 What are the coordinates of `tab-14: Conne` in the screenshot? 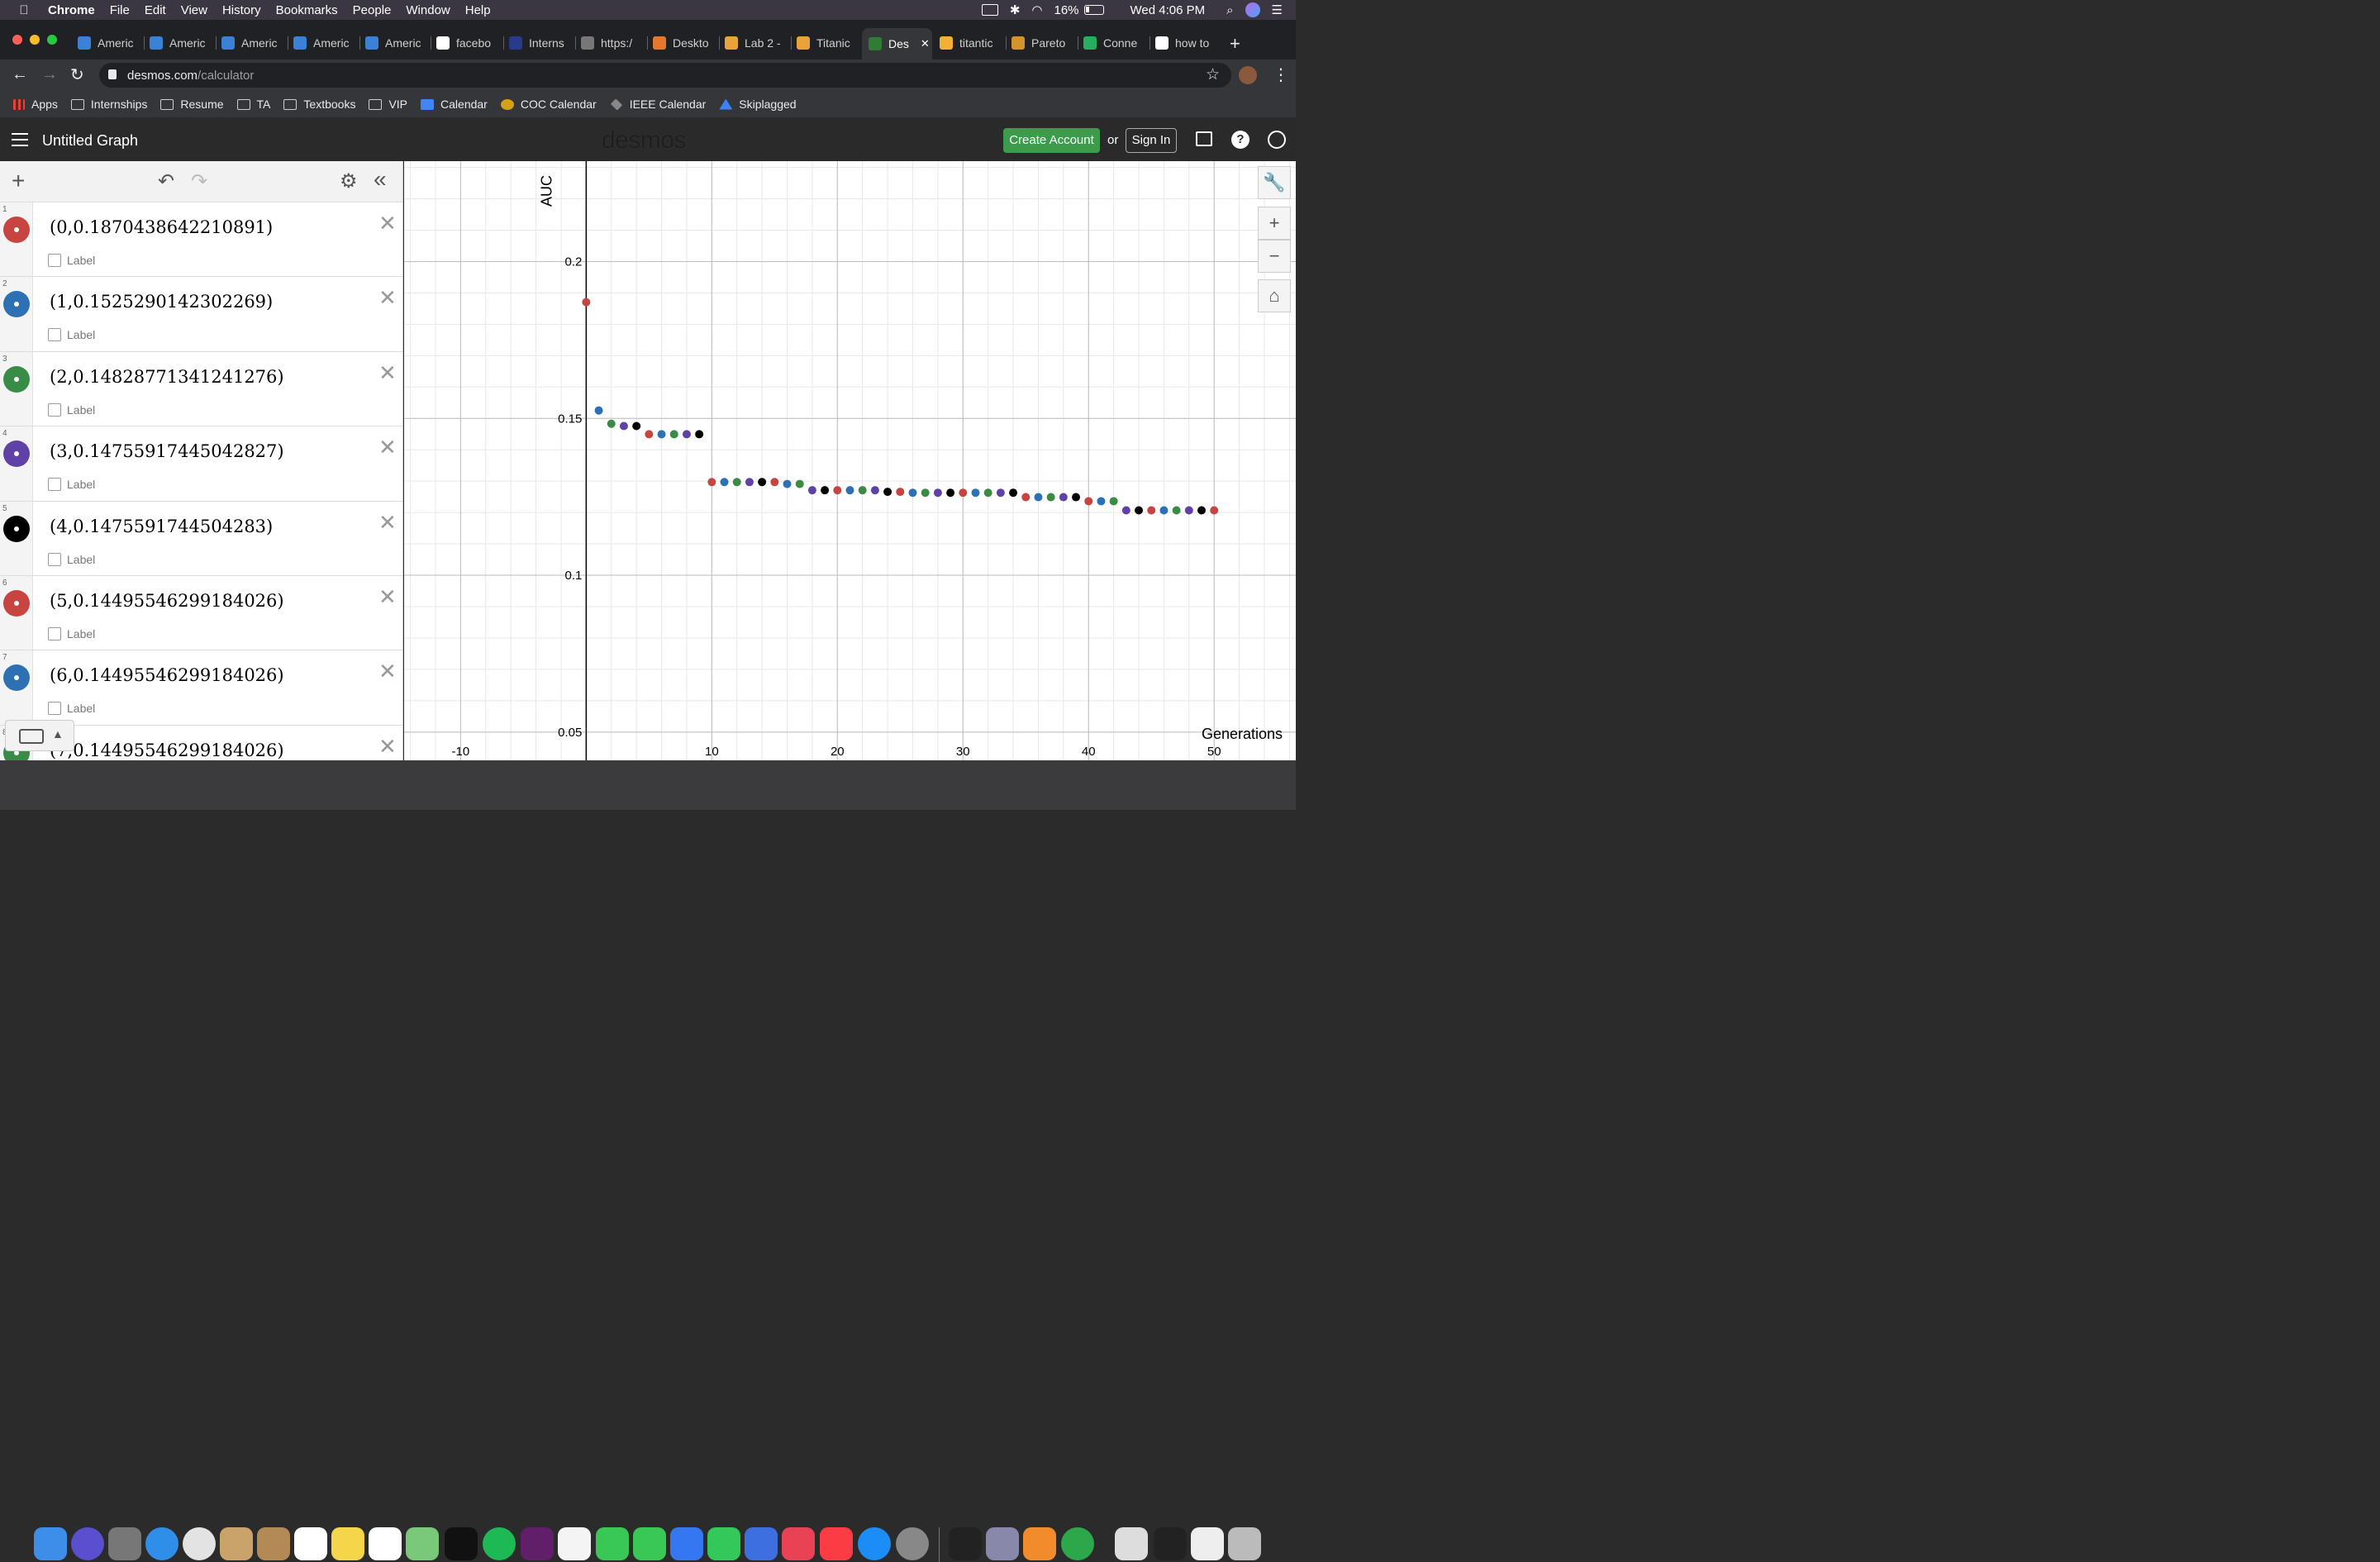 It's located at (1116, 43).